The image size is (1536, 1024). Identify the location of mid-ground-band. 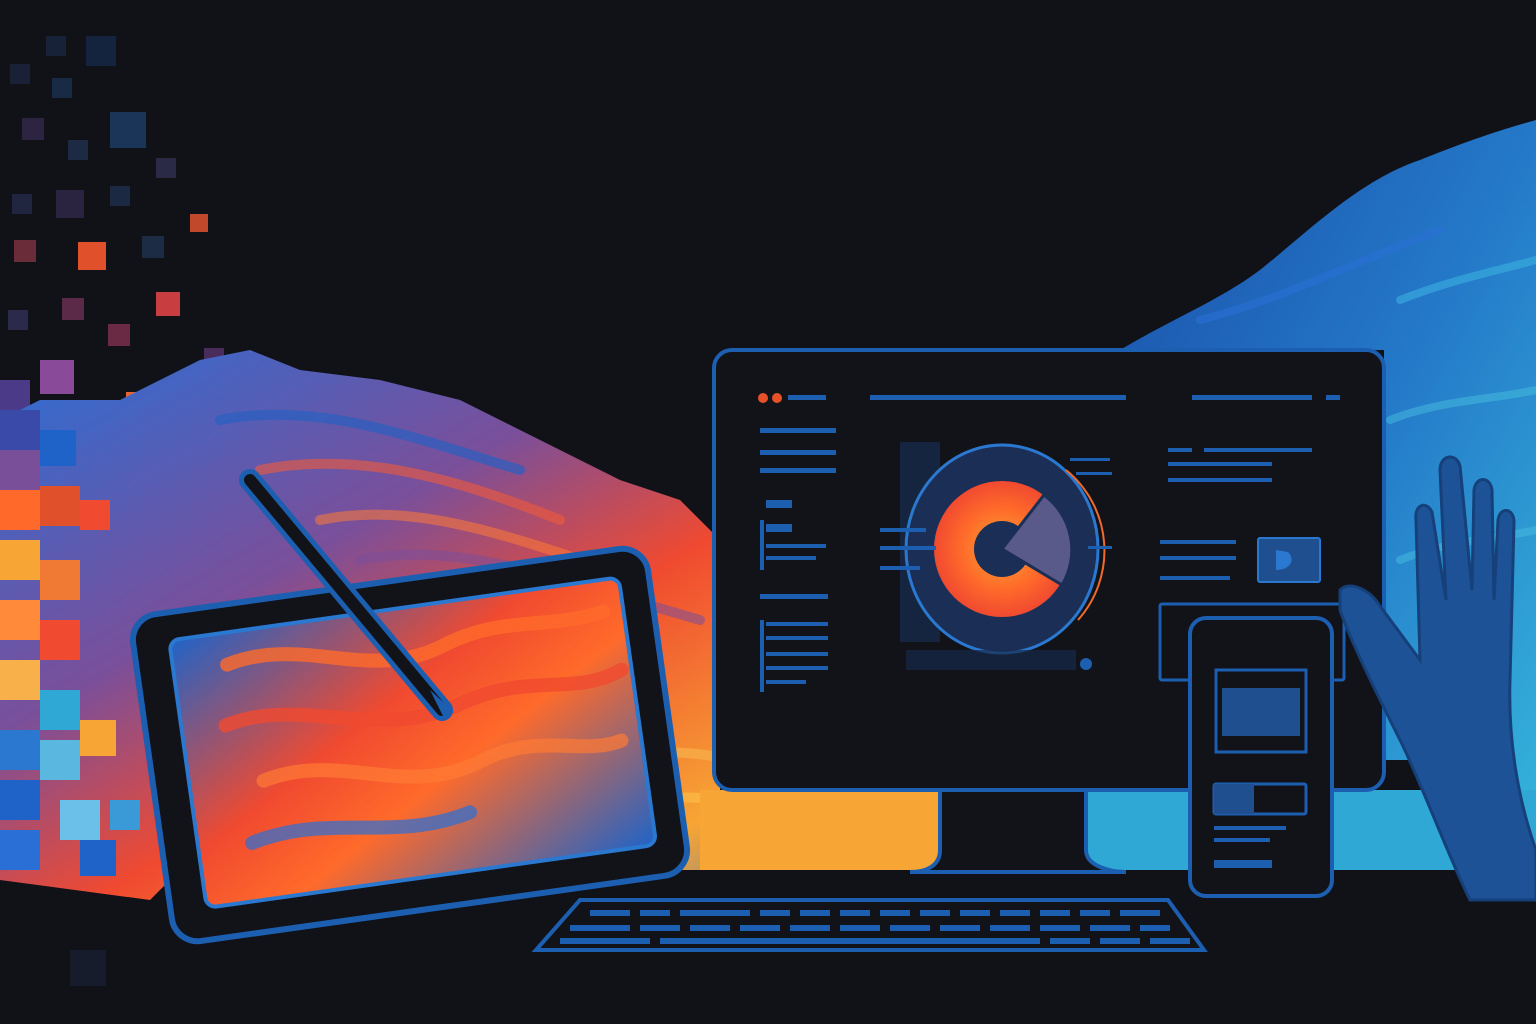
(820, 830).